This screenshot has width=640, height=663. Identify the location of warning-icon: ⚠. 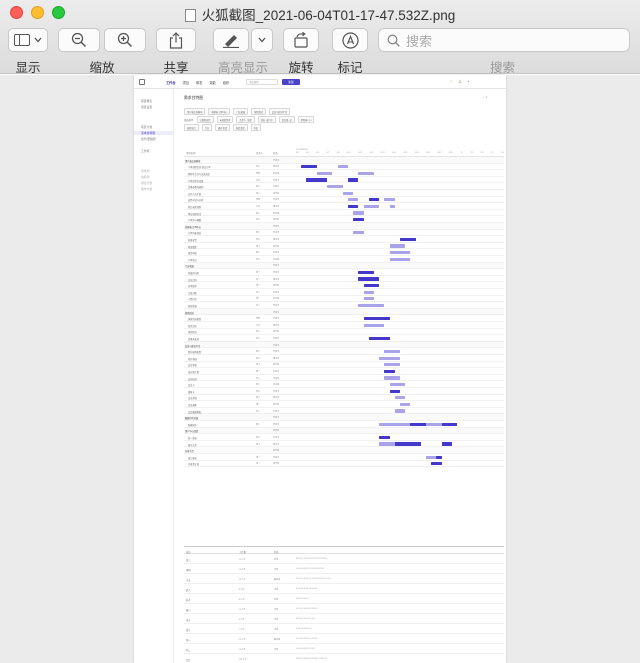
(451, 81).